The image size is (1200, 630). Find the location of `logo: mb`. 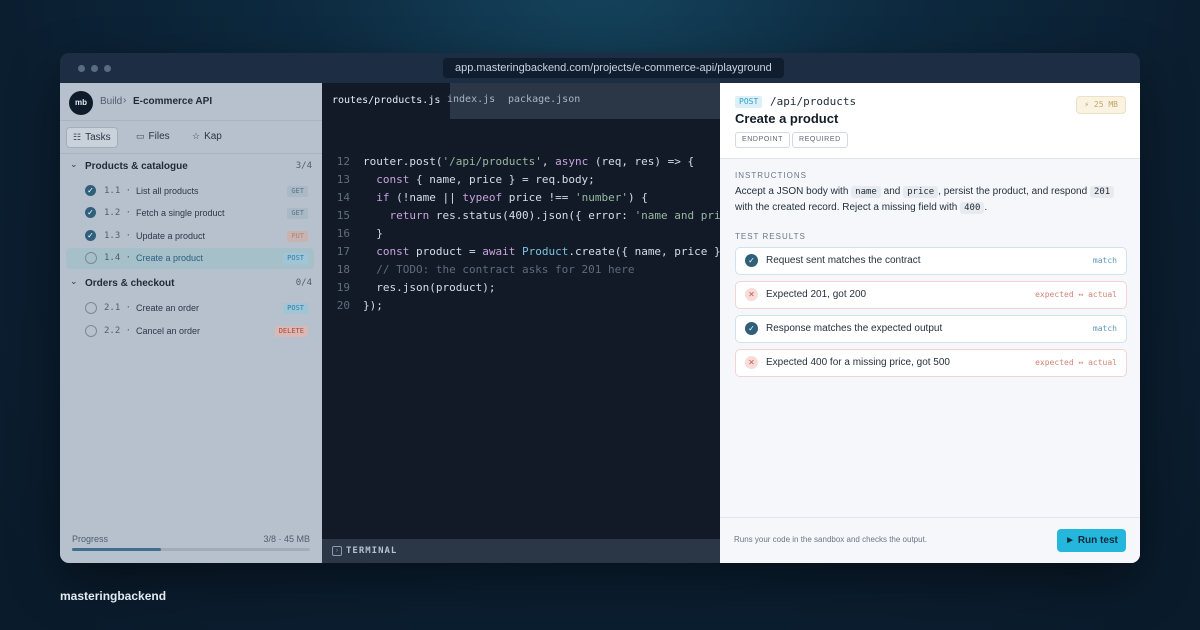

logo: mb is located at coordinates (81, 103).